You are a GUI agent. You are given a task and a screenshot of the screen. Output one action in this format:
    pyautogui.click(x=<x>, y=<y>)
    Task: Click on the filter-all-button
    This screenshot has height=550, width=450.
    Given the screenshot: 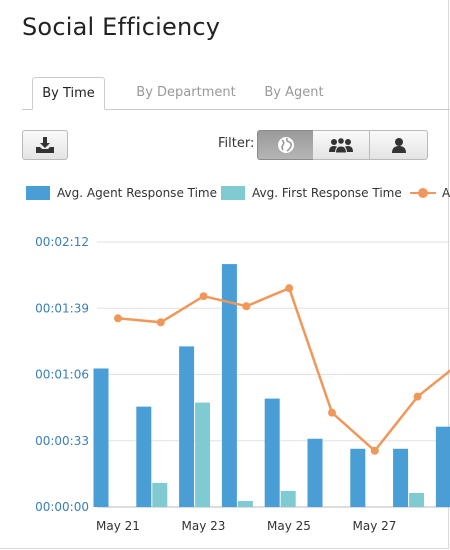 What is the action you would take?
    pyautogui.click(x=285, y=145)
    